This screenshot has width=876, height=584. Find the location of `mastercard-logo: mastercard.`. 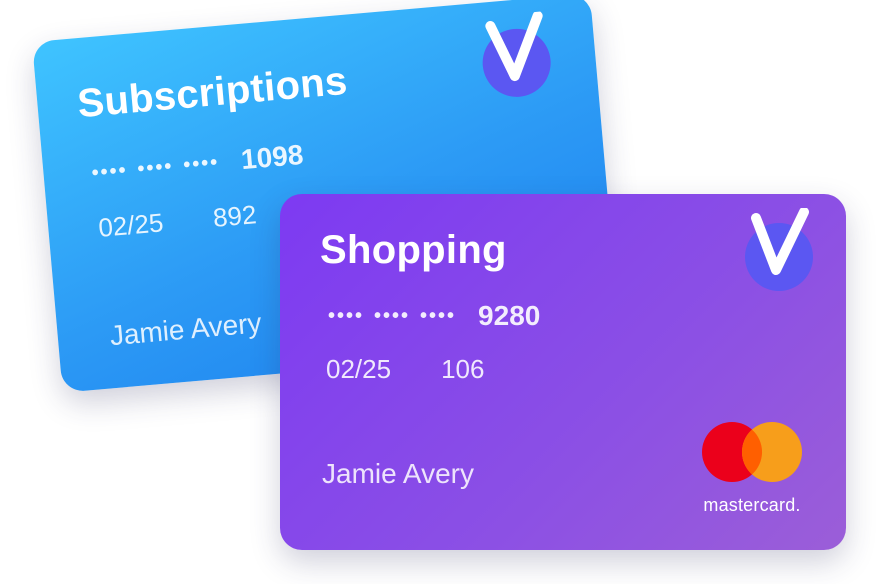

mastercard-logo: mastercard. is located at coordinates (752, 468).